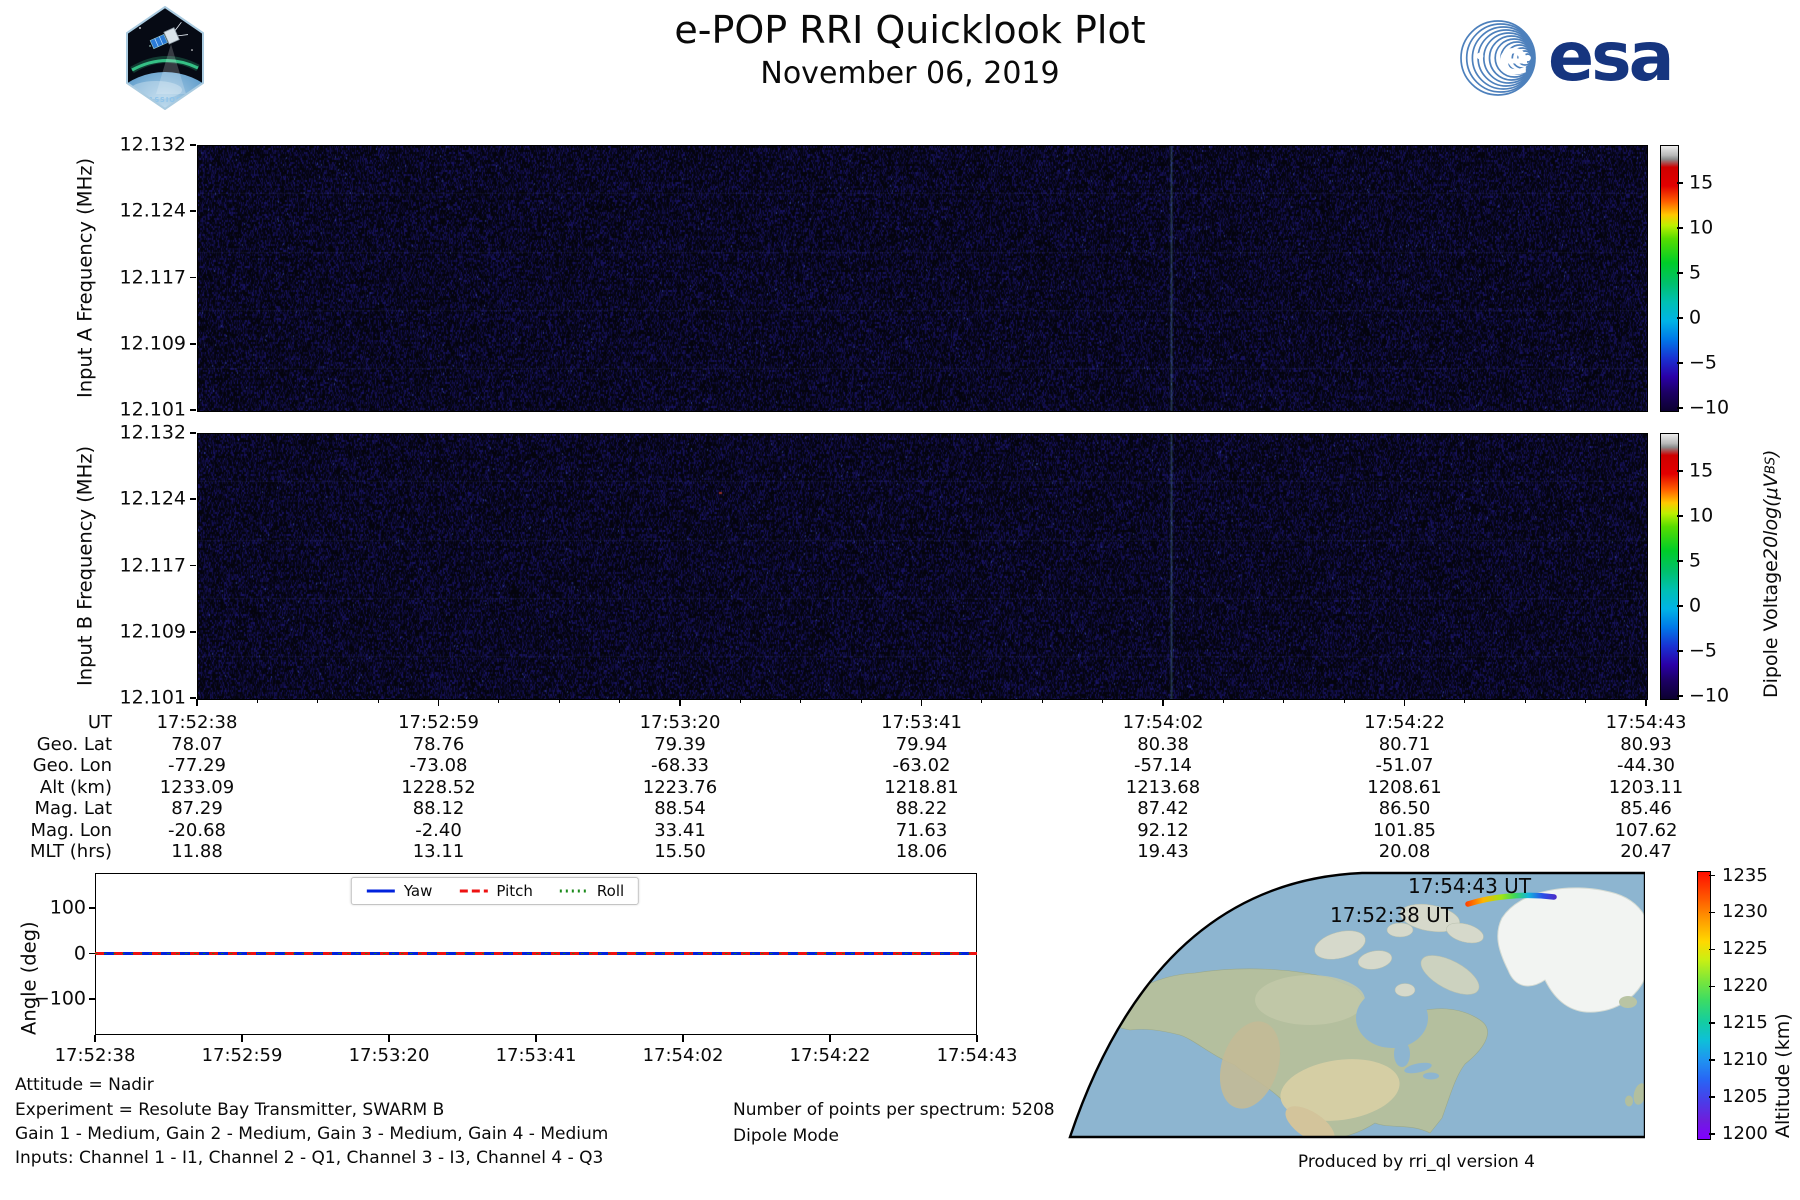  What do you see at coordinates (438, 722) in the screenshot?
I see `ut-tick-label: 17:52:59` at bounding box center [438, 722].